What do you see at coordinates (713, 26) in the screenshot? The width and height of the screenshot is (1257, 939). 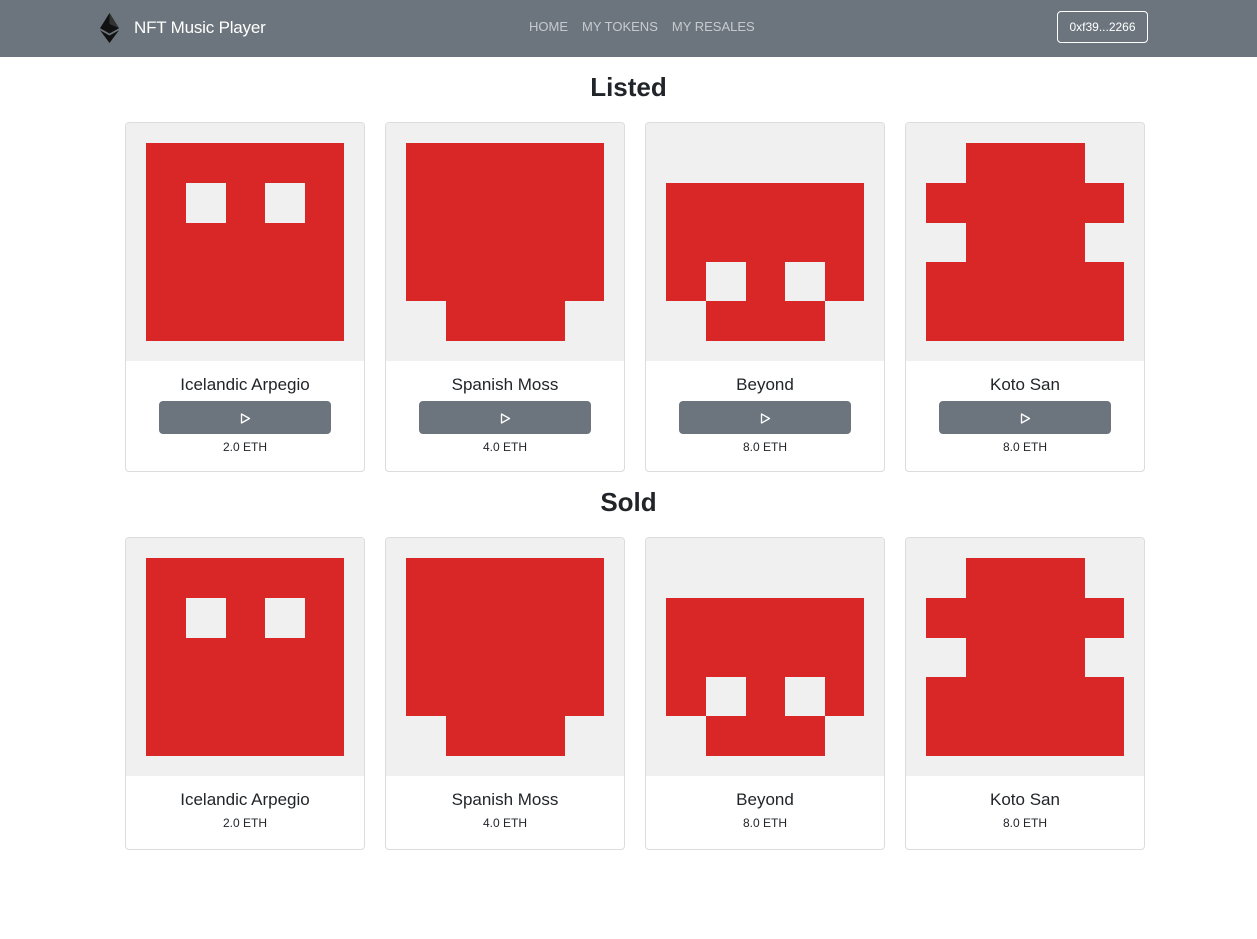 I see `nav-my-resales-link: MY RESALES` at bounding box center [713, 26].